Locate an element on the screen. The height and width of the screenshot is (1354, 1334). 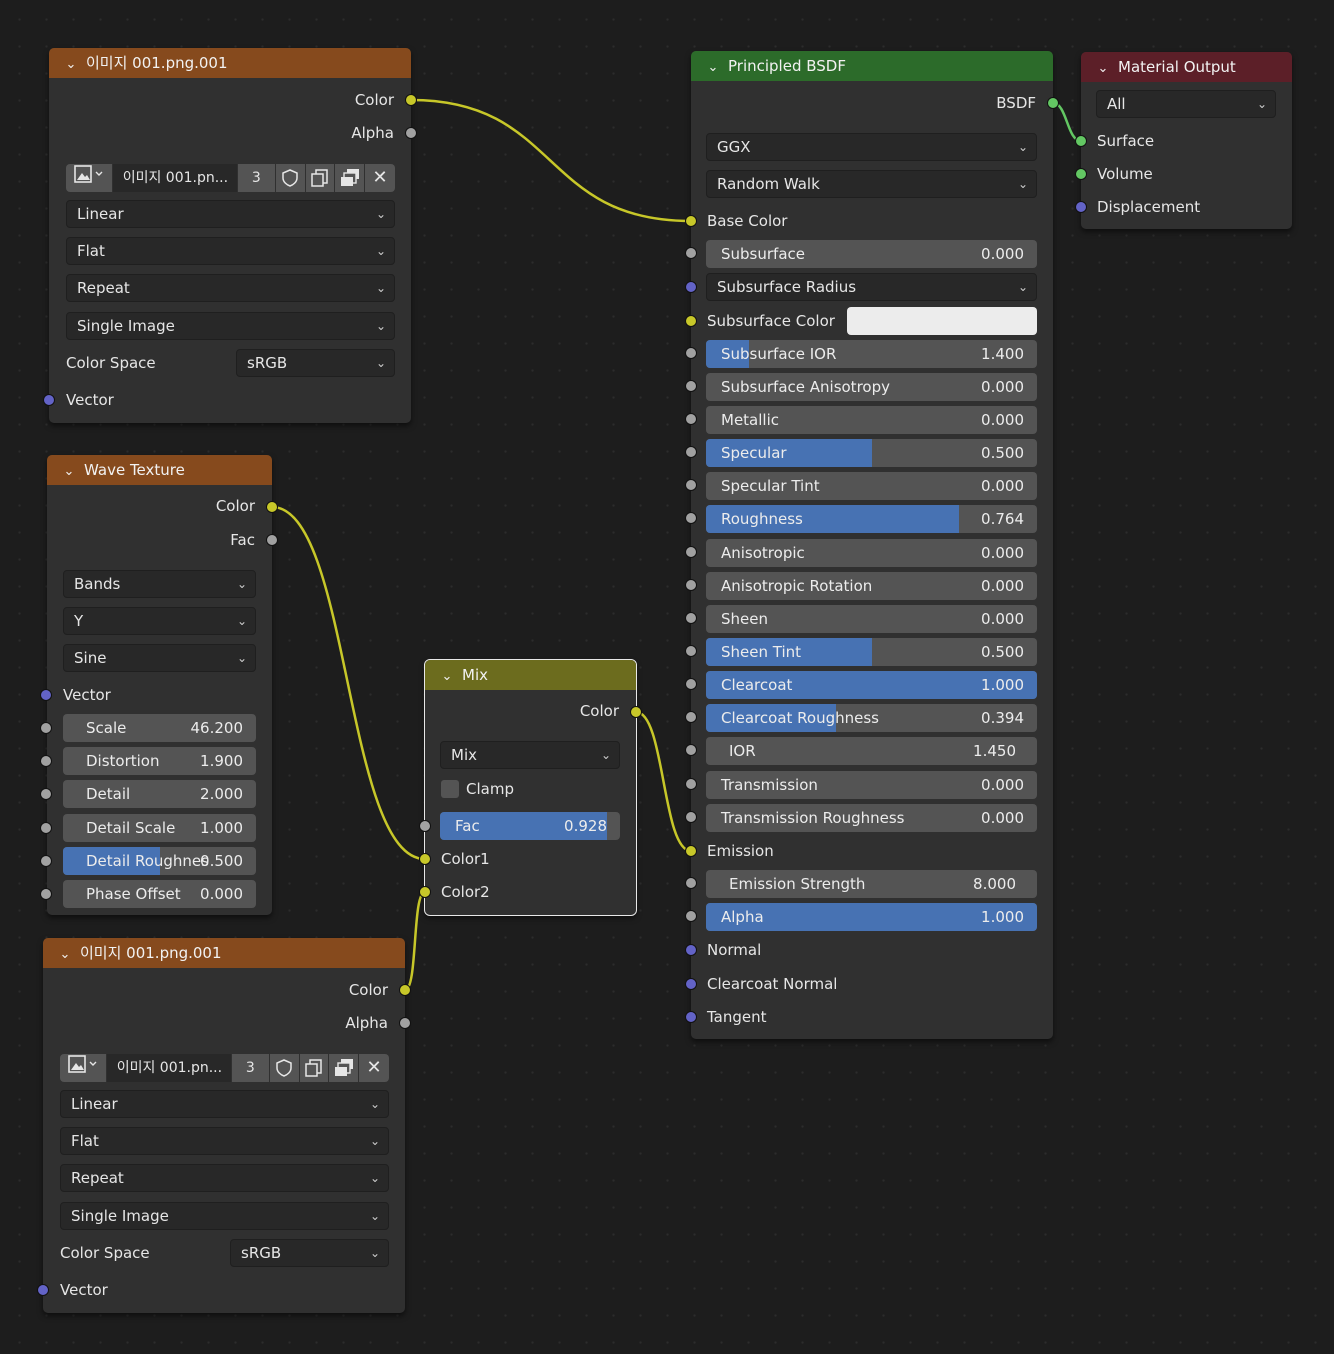
bsdf-specular-tint-slider: Specular Tint 0.000 is located at coordinates (871, 486).